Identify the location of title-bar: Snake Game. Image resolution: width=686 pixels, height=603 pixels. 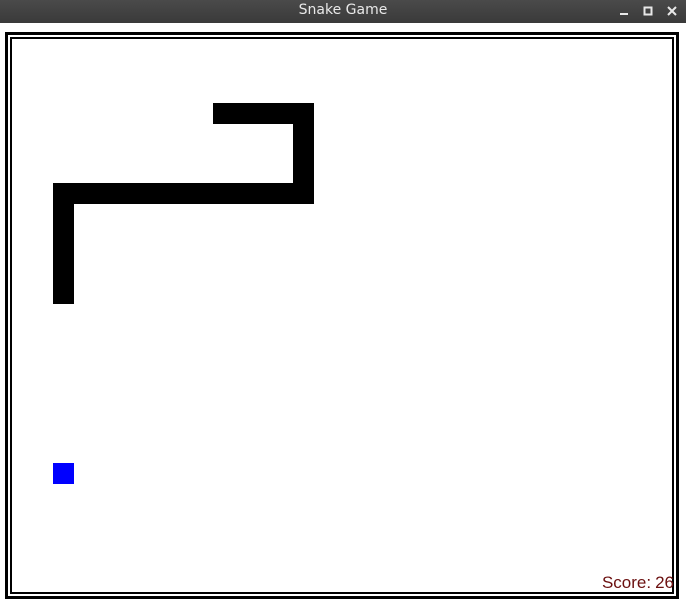
(343, 11).